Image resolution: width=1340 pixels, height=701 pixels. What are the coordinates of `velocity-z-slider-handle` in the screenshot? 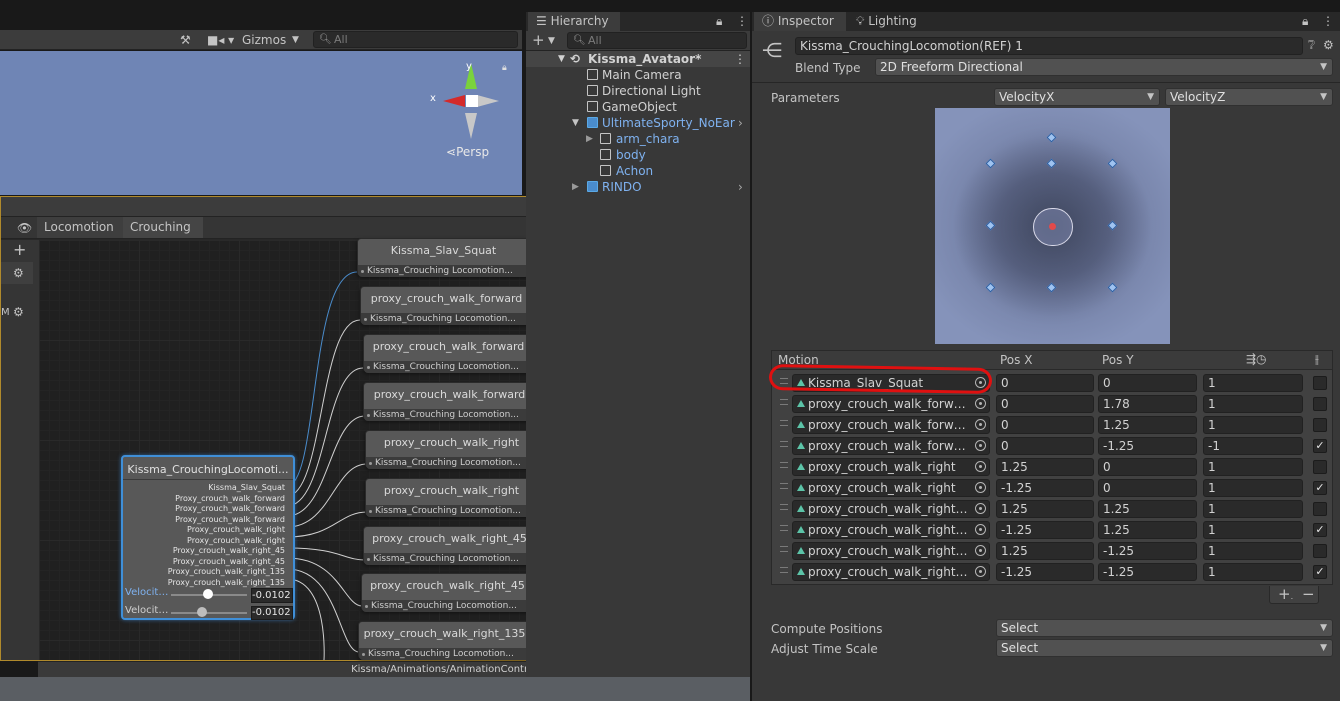 It's located at (202, 612).